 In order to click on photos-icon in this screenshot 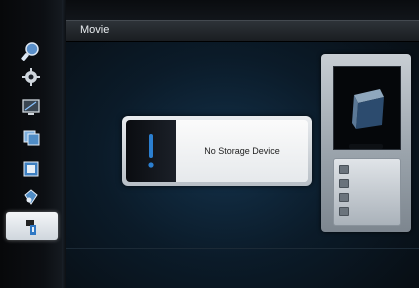, I will do `click(31, 137)`.